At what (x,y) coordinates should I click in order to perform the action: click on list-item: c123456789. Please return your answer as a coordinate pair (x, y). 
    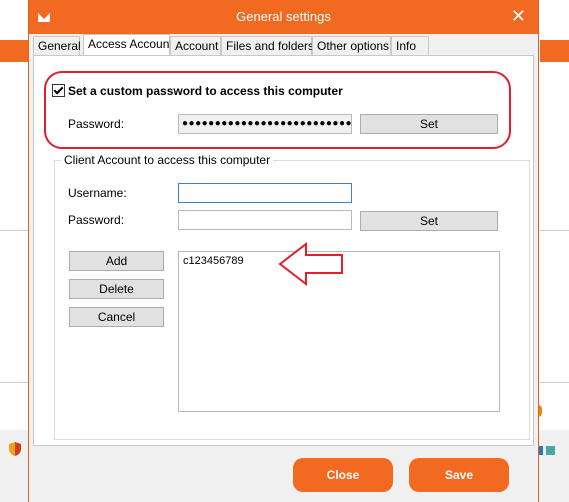
    Looking at the image, I should click on (213, 261).